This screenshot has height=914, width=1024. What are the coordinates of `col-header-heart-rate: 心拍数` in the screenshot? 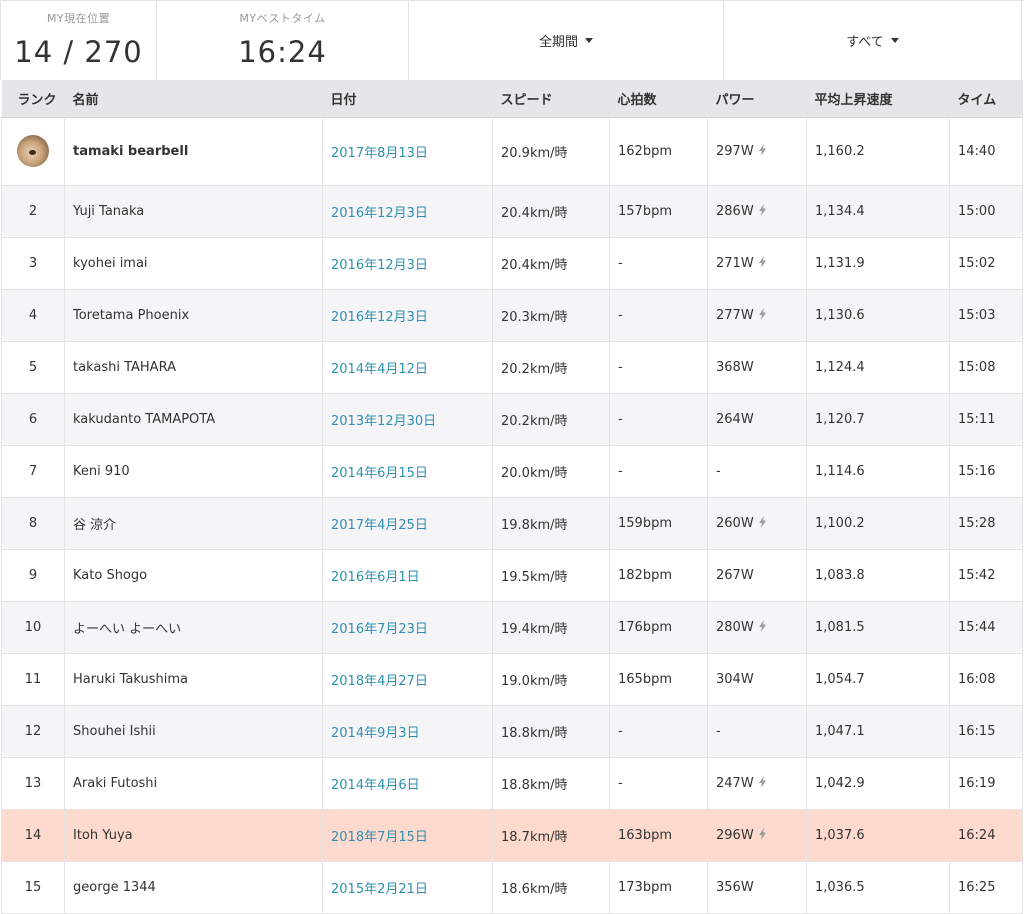 It's located at (658, 99).